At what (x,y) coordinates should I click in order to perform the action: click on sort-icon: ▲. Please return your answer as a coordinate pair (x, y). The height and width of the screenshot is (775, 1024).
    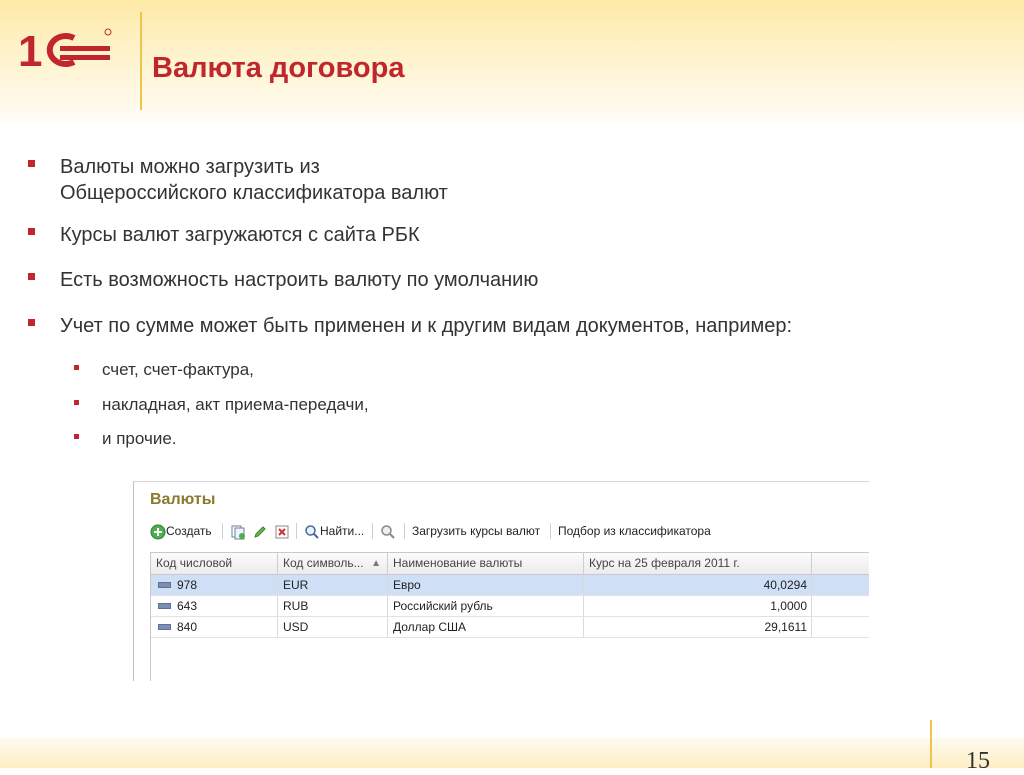
    Looking at the image, I should click on (376, 563).